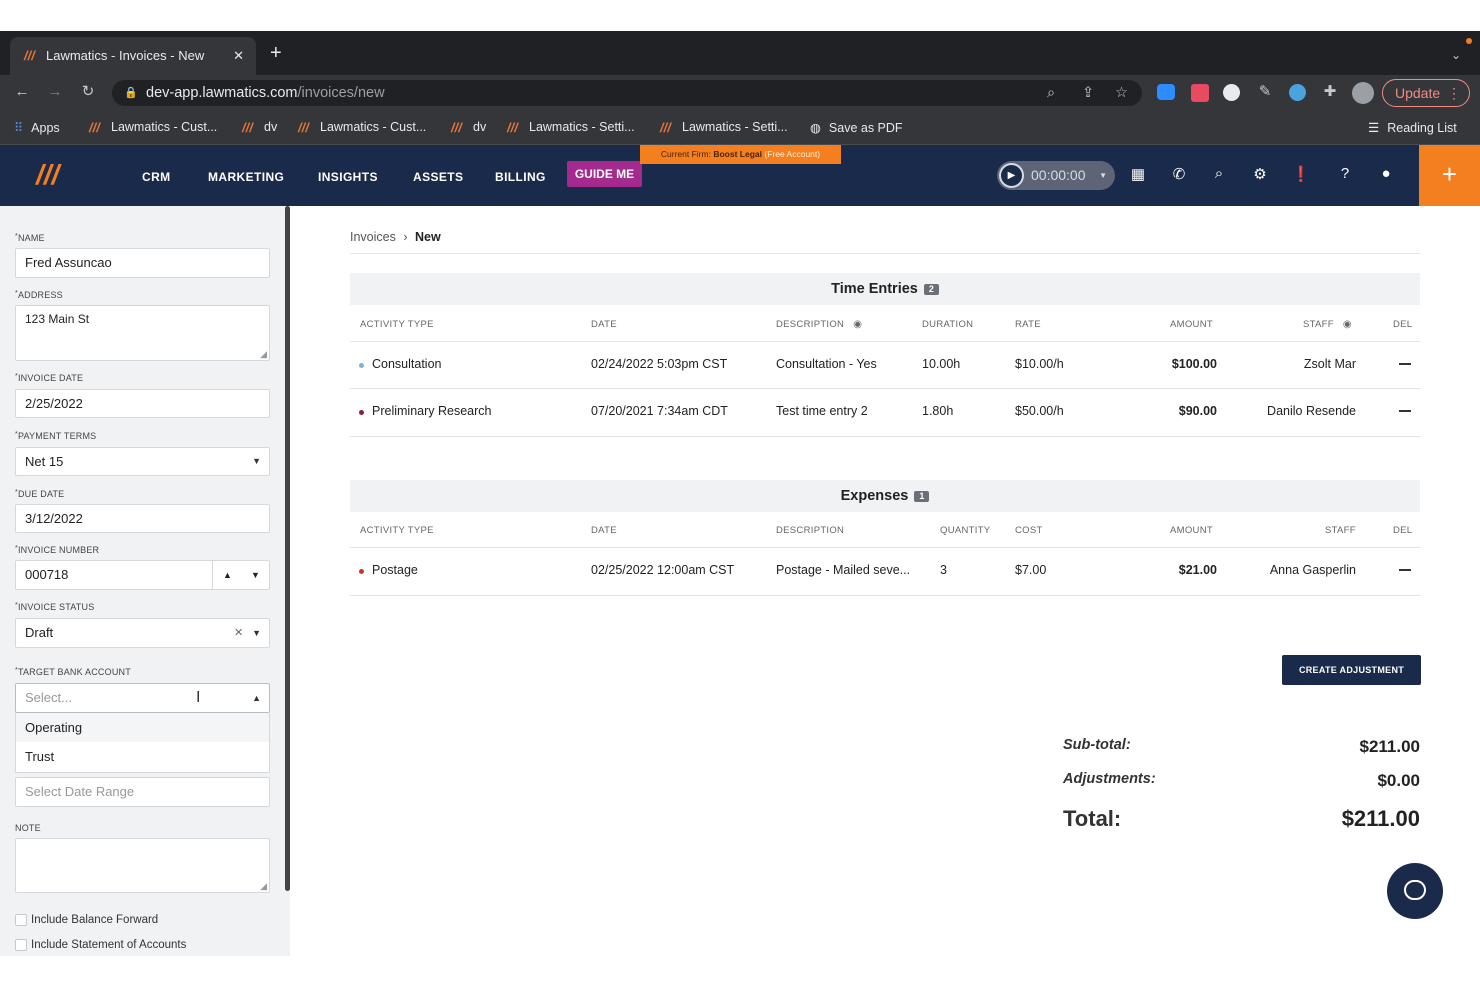 The image size is (1480, 987). Describe the element at coordinates (55, 607) in the screenshot. I see `invoice-status-label: *INVOICE STATUS` at that location.